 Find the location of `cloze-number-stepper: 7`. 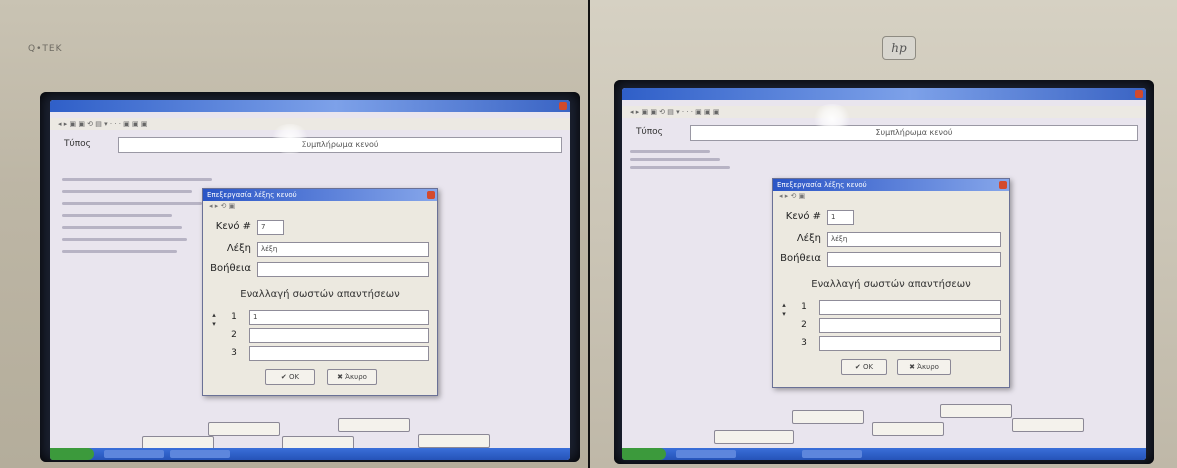

cloze-number-stepper: 7 is located at coordinates (270, 227).